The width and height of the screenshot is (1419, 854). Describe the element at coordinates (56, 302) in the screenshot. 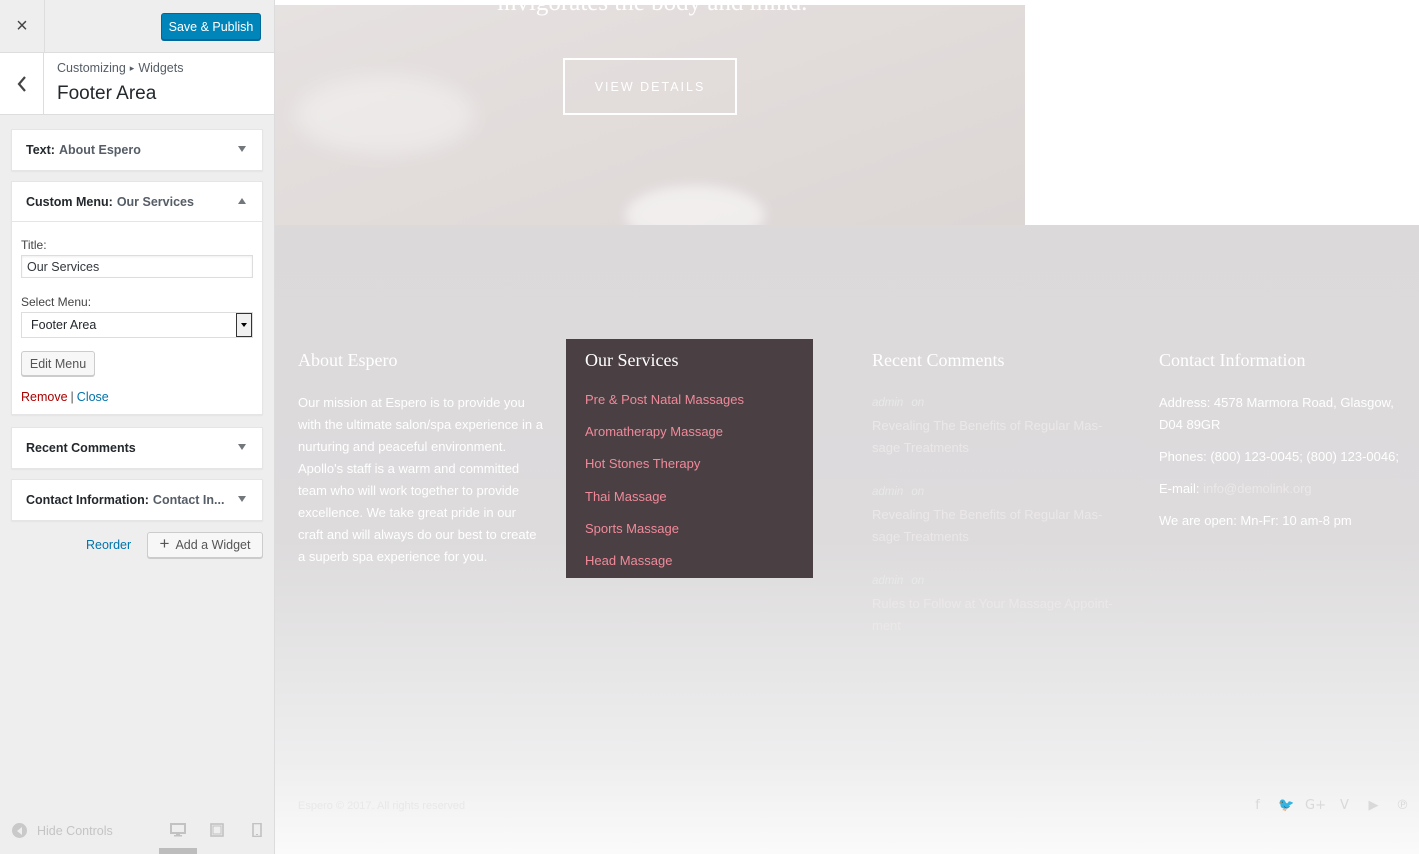

I see `select-menu-label: Select Menu:` at that location.